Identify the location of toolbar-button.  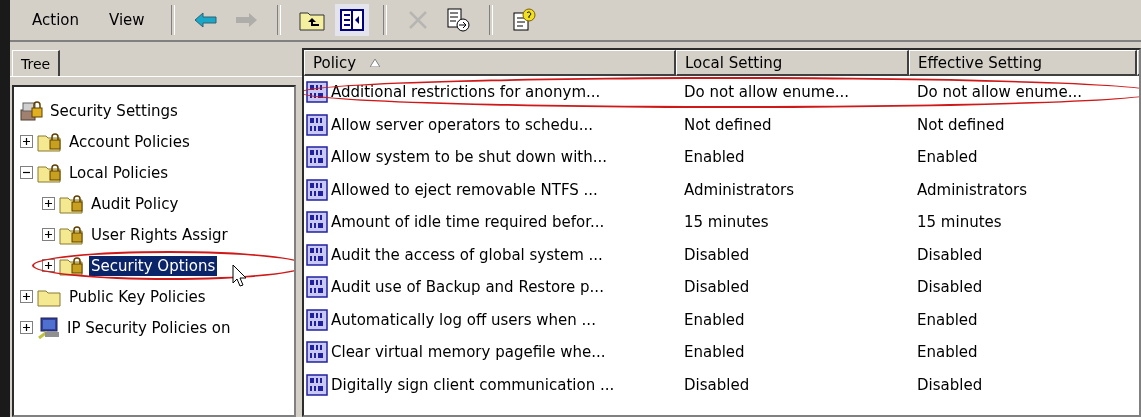
(351, 20).